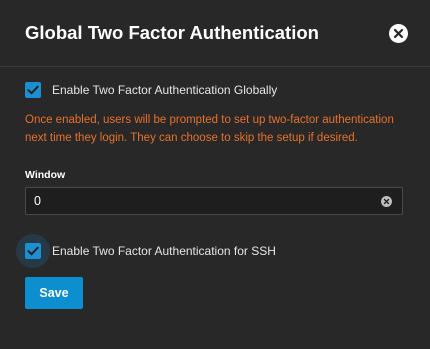 The image size is (430, 349). Describe the element at coordinates (172, 32) in the screenshot. I see `dialog-title: Global Two Factor Authentication` at that location.